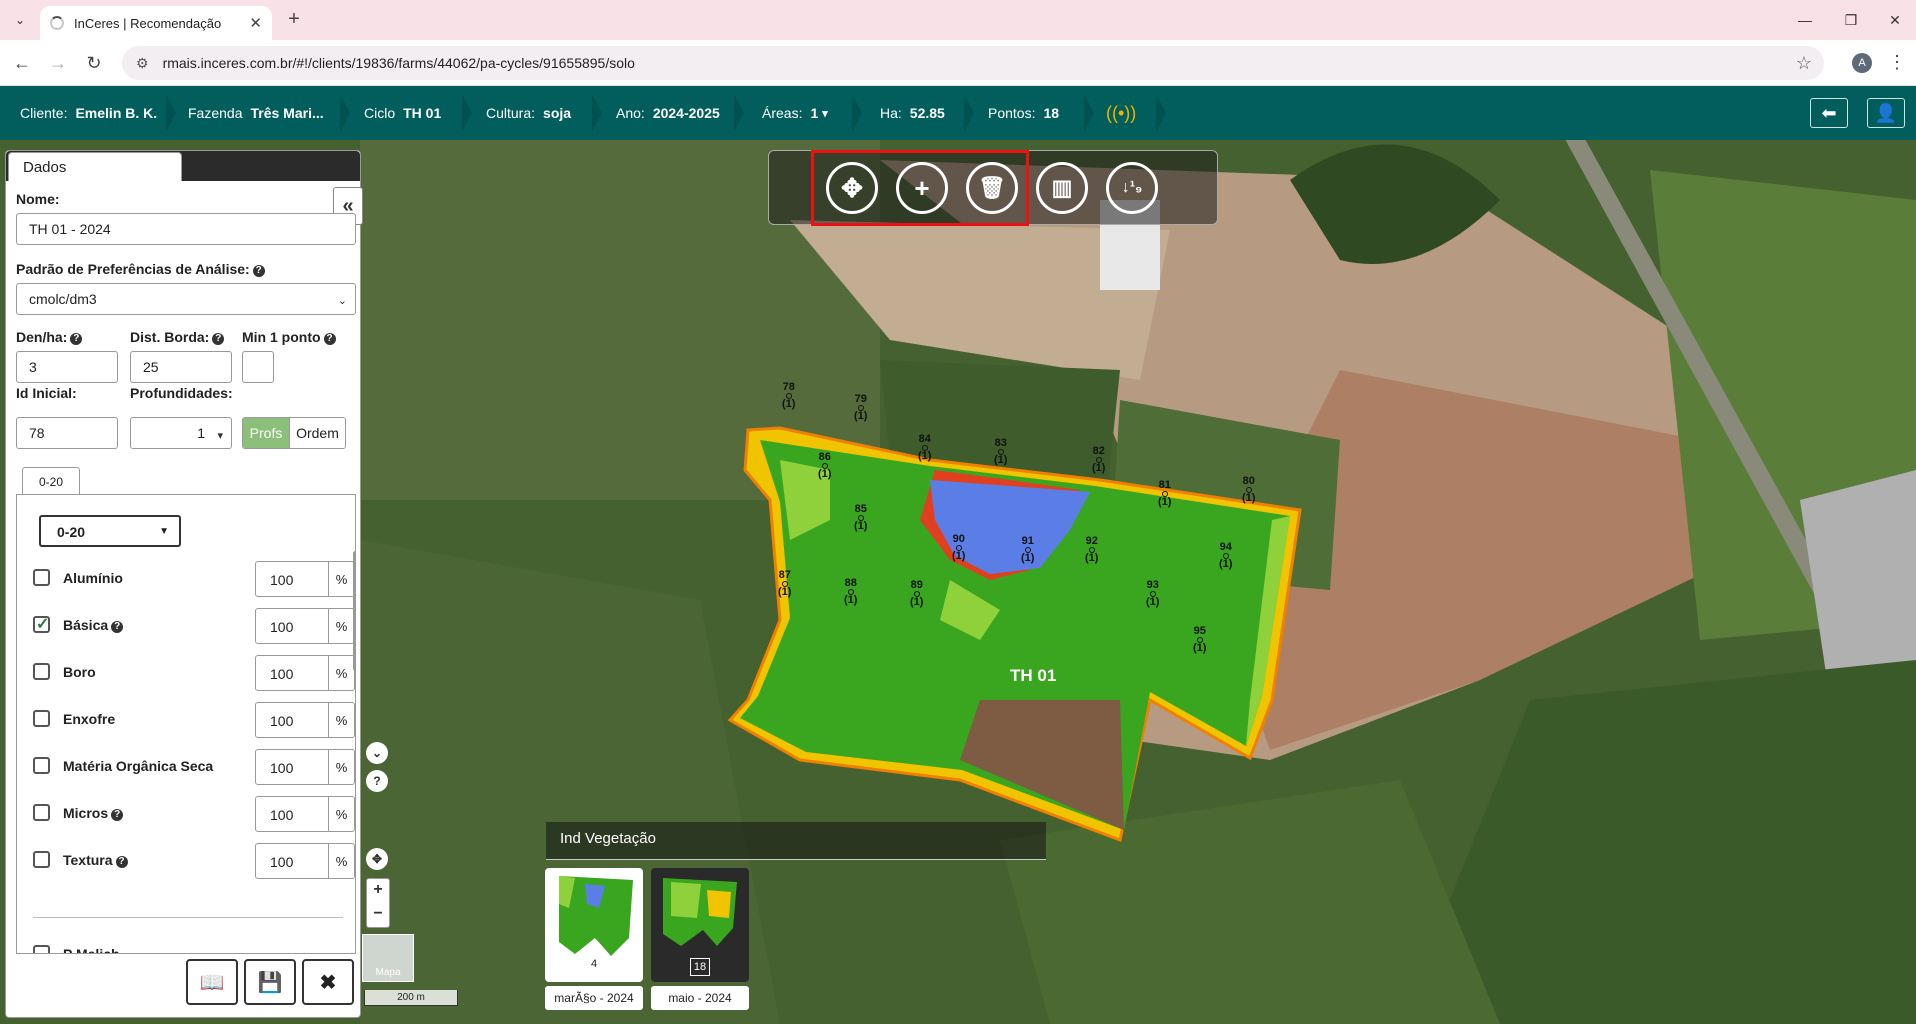 This screenshot has width=1916, height=1024. What do you see at coordinates (1248, 490) in the screenshot?
I see `sample-point-marker: 80 (1)` at bounding box center [1248, 490].